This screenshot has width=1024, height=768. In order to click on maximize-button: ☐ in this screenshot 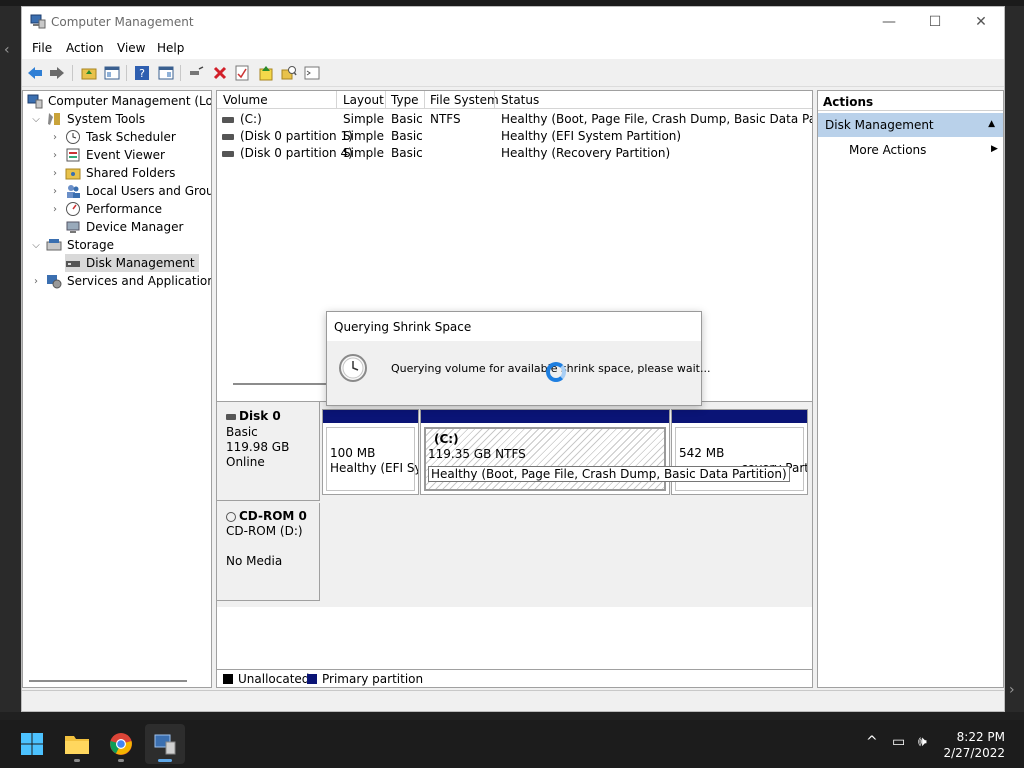, I will do `click(935, 22)`.